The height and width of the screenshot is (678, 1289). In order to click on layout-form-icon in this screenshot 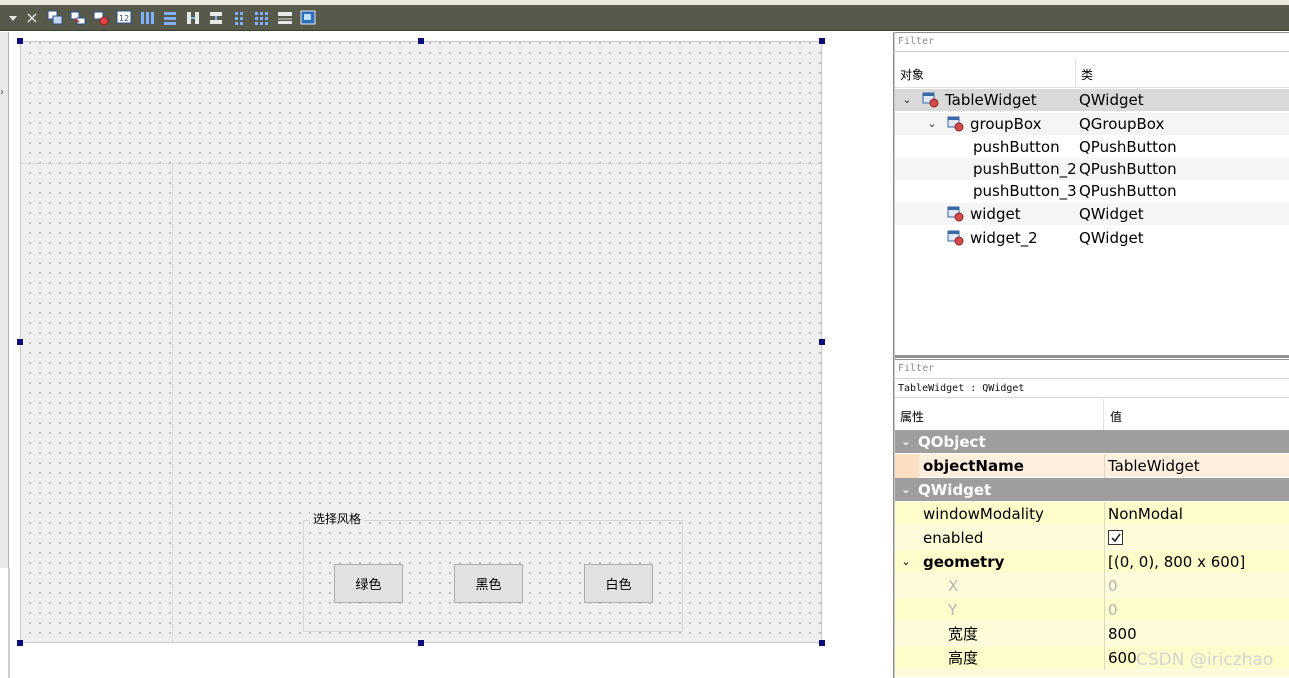, I will do `click(262, 18)`.